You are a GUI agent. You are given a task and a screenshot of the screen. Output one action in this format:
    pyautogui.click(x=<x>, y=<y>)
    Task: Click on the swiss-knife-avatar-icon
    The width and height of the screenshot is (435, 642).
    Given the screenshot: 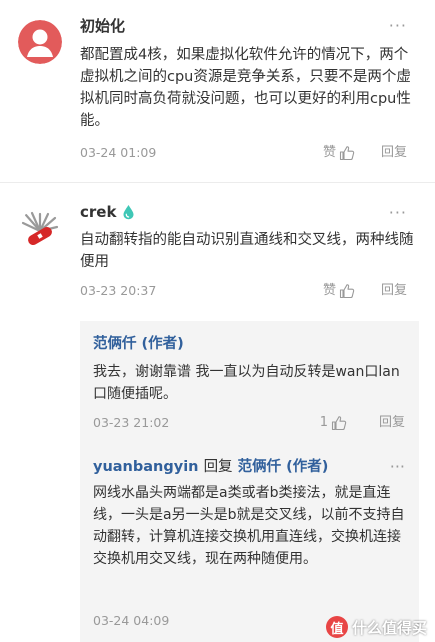 What is the action you would take?
    pyautogui.click(x=40, y=231)
    